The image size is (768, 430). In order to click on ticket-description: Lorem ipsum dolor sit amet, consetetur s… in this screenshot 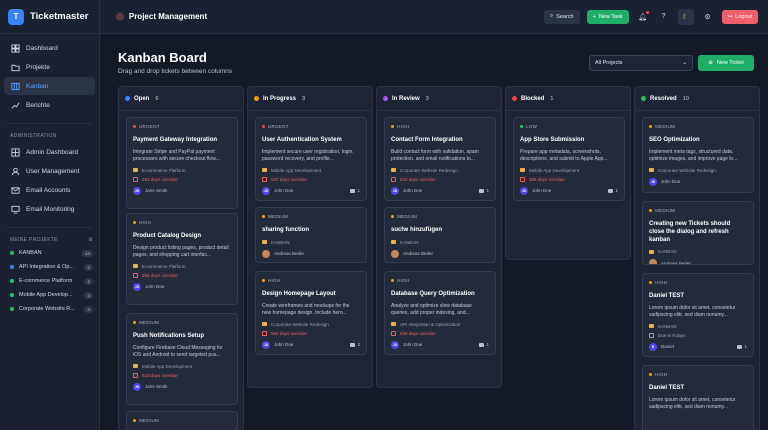, I will do `click(692, 311)`.